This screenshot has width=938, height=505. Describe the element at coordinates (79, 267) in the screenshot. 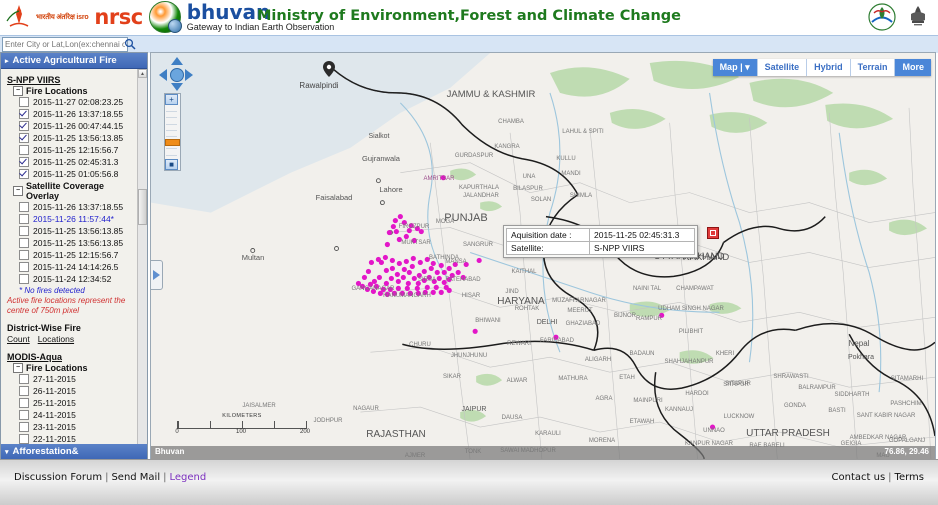

I see `list-item: 2015-11-24 14:14:26.5` at that location.